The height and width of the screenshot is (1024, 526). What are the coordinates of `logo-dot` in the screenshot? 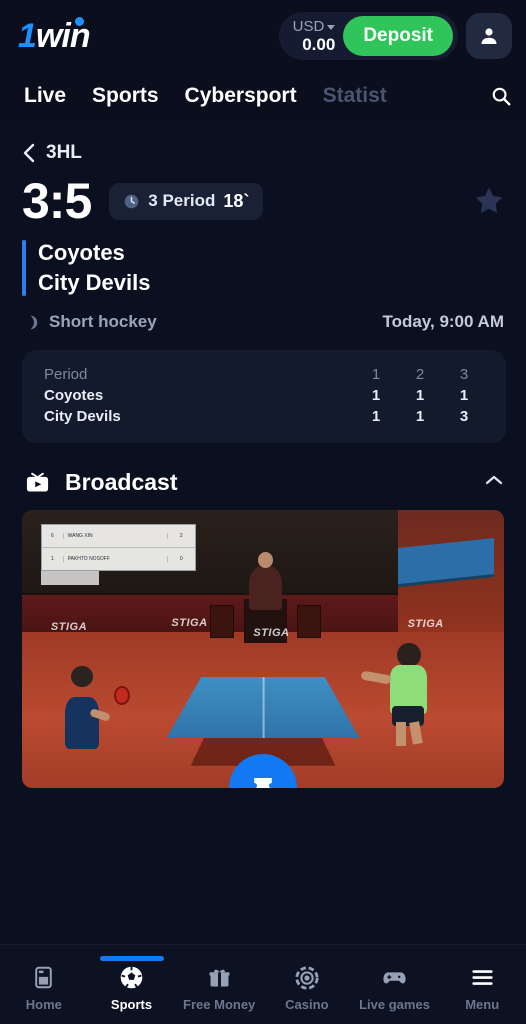 It's located at (79, 21).